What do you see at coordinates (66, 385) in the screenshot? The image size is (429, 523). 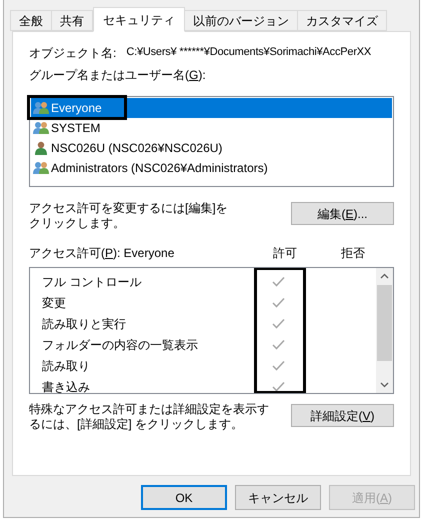 I see `permission-name: 書き込み` at bounding box center [66, 385].